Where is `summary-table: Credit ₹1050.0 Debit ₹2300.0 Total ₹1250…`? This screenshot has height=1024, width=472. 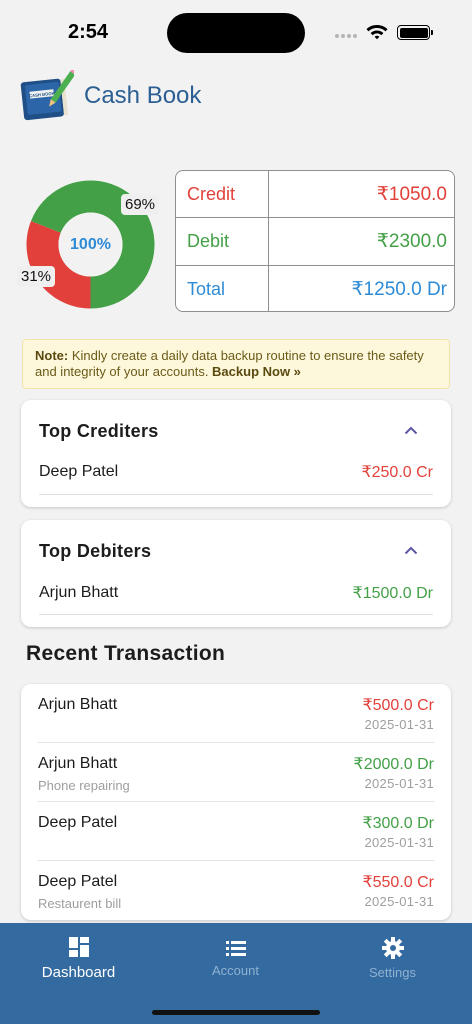 summary-table: Credit ₹1050.0 Debit ₹2300.0 Total ₹1250… is located at coordinates (315, 241).